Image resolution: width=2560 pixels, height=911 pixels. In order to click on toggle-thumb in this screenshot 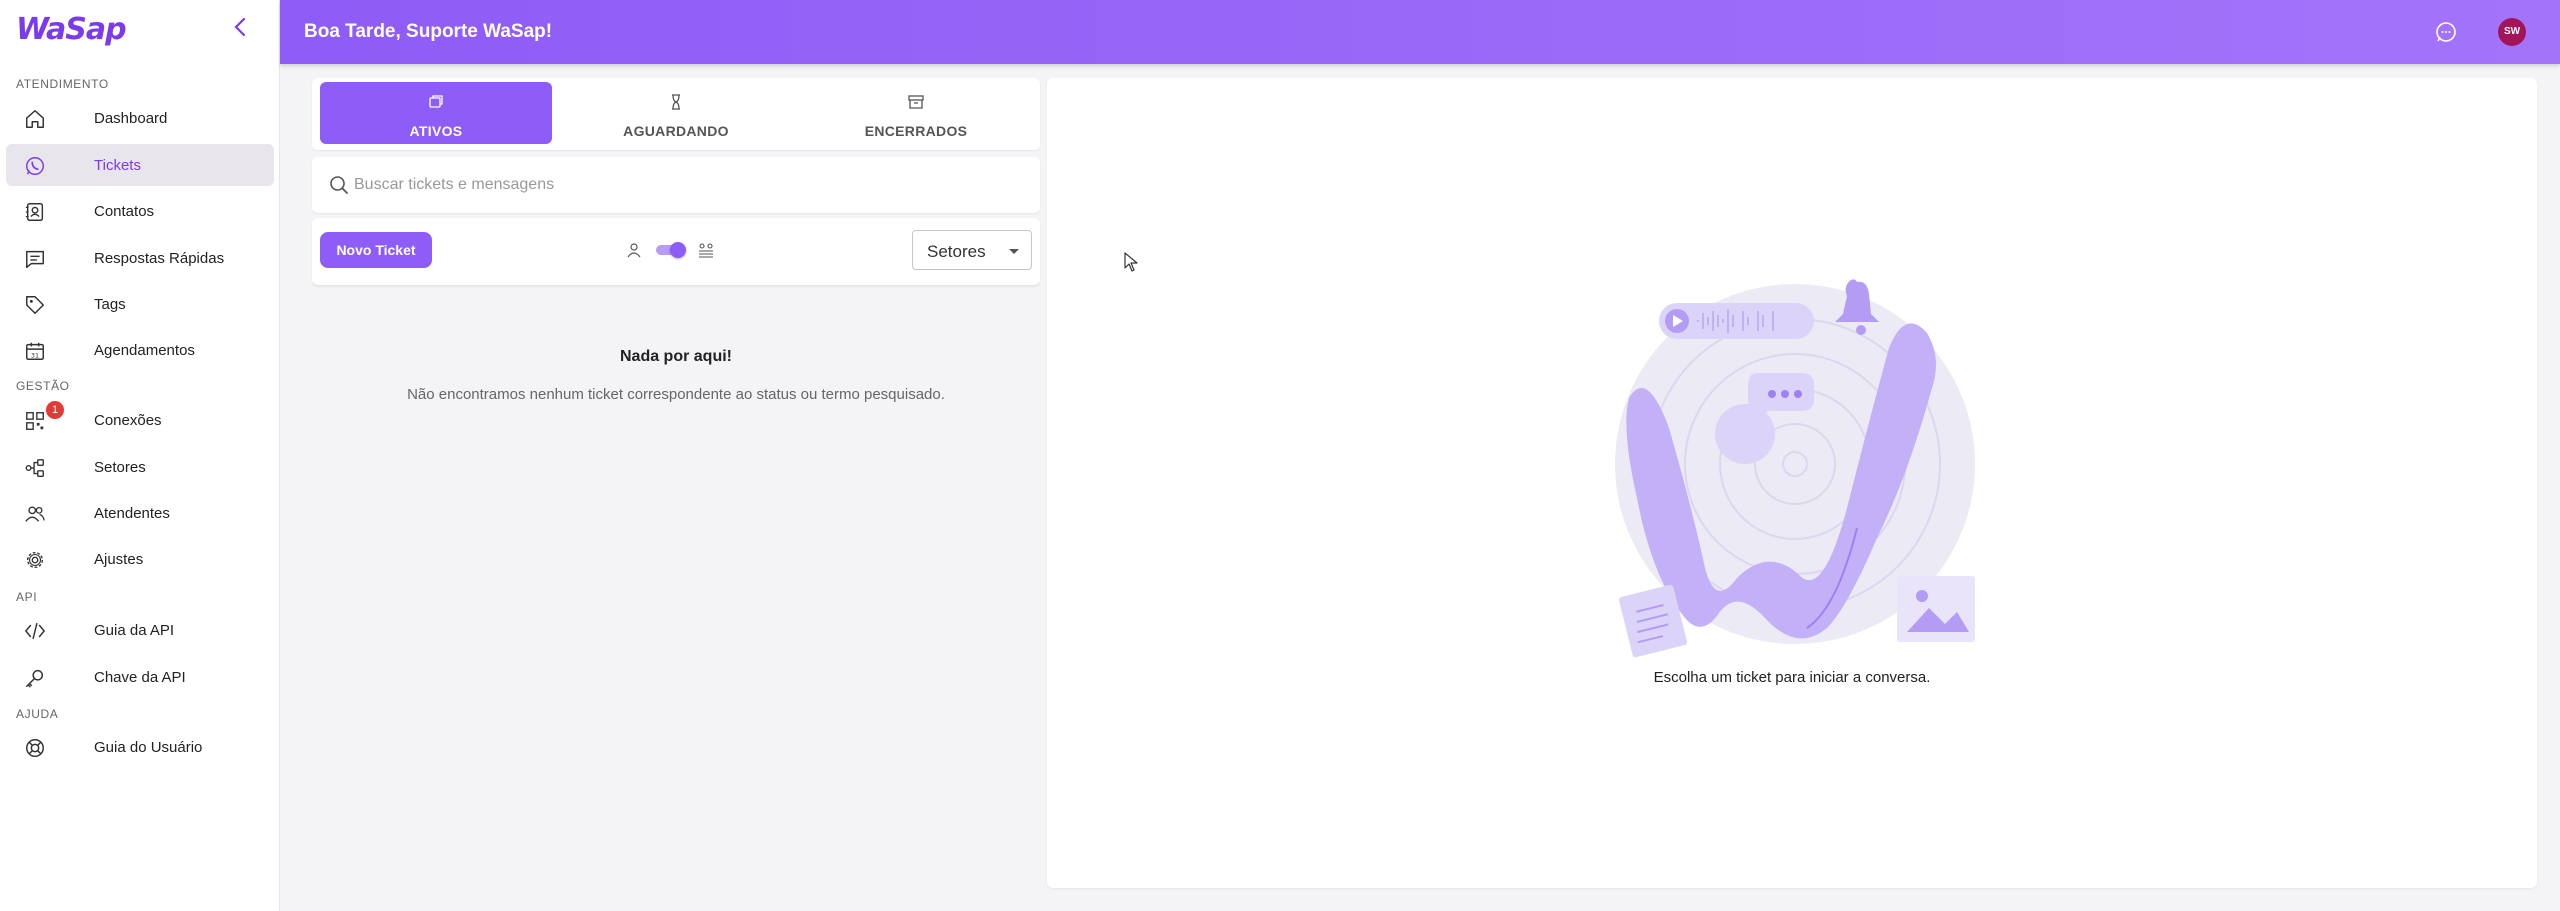, I will do `click(678, 250)`.